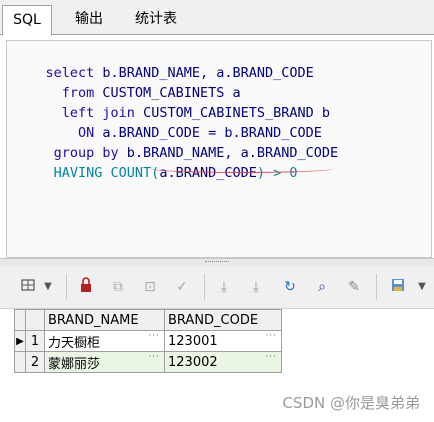 Image resolution: width=434 pixels, height=422 pixels. I want to click on column-header-brand-name: BRAND_NAME, so click(104, 320).